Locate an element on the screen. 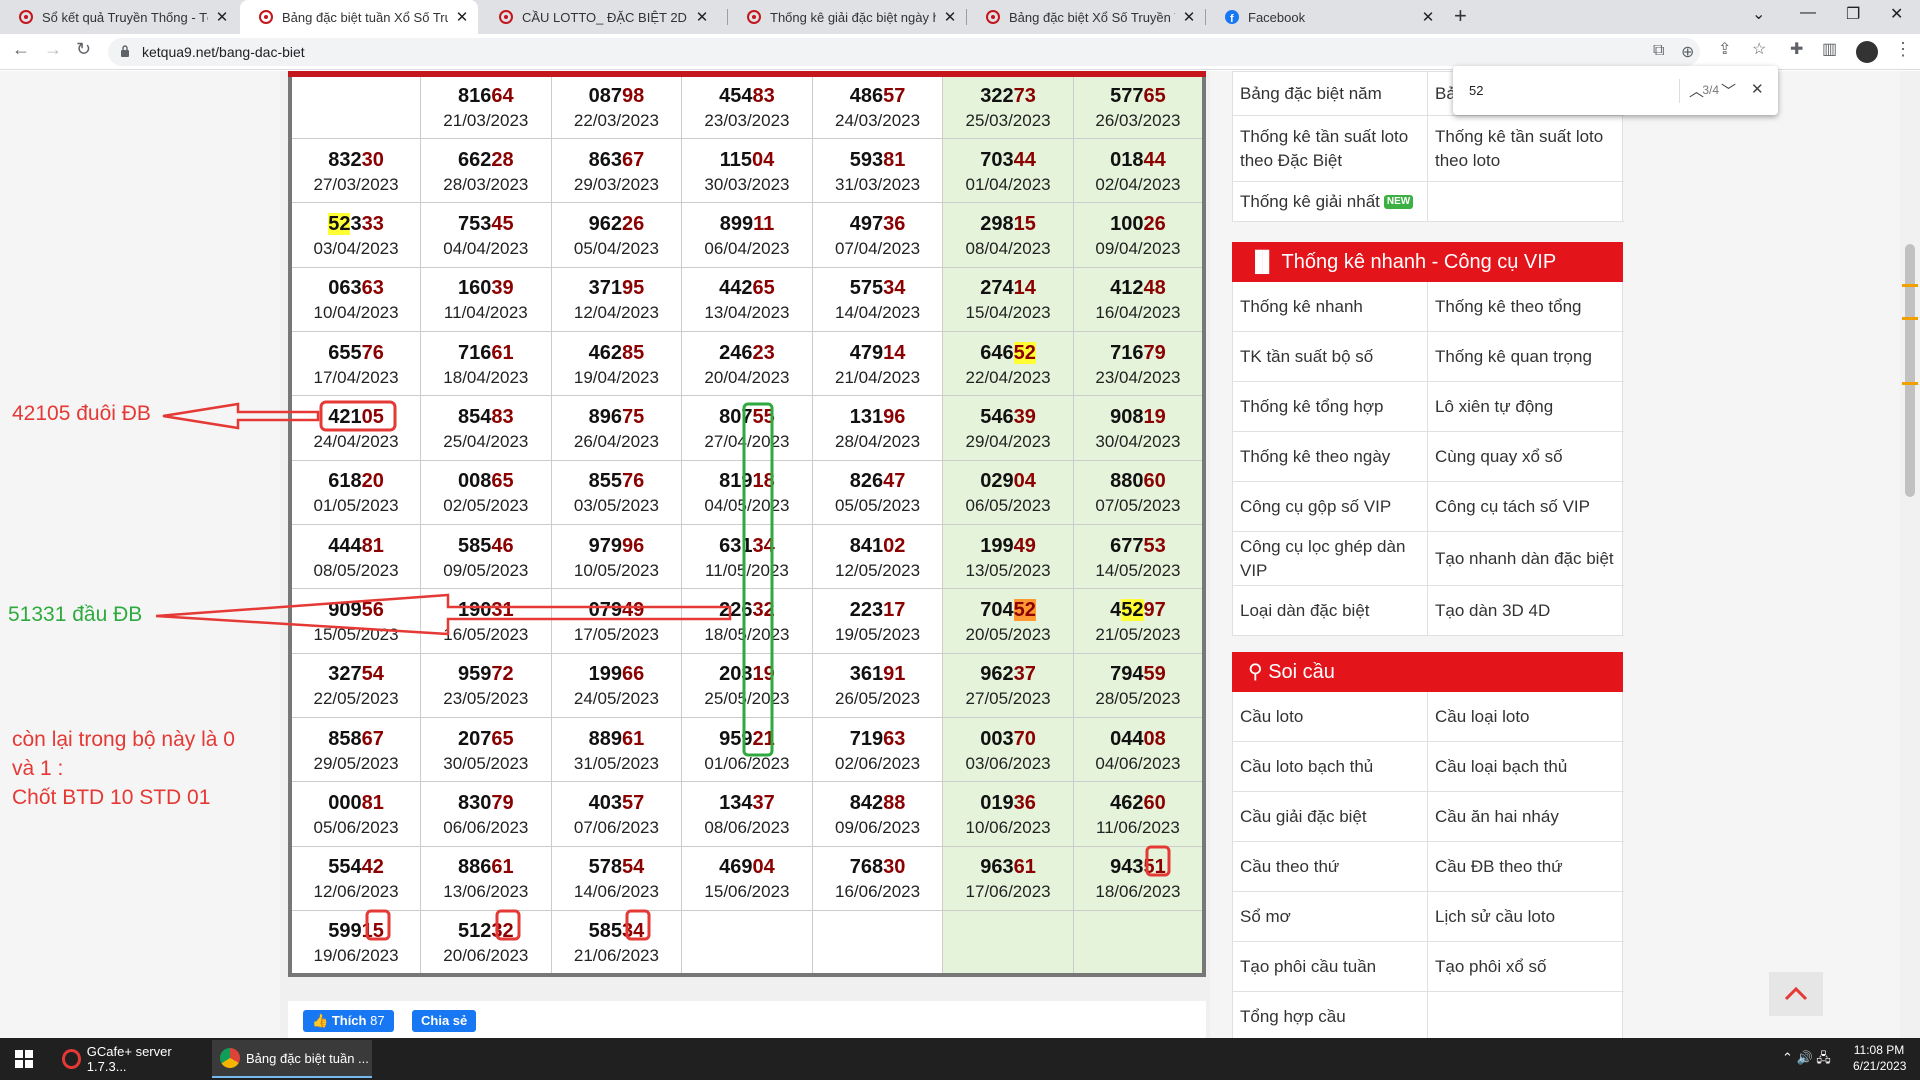 Image resolution: width=1920 pixels, height=1080 pixels. prize-number: 49736 is located at coordinates (877, 223).